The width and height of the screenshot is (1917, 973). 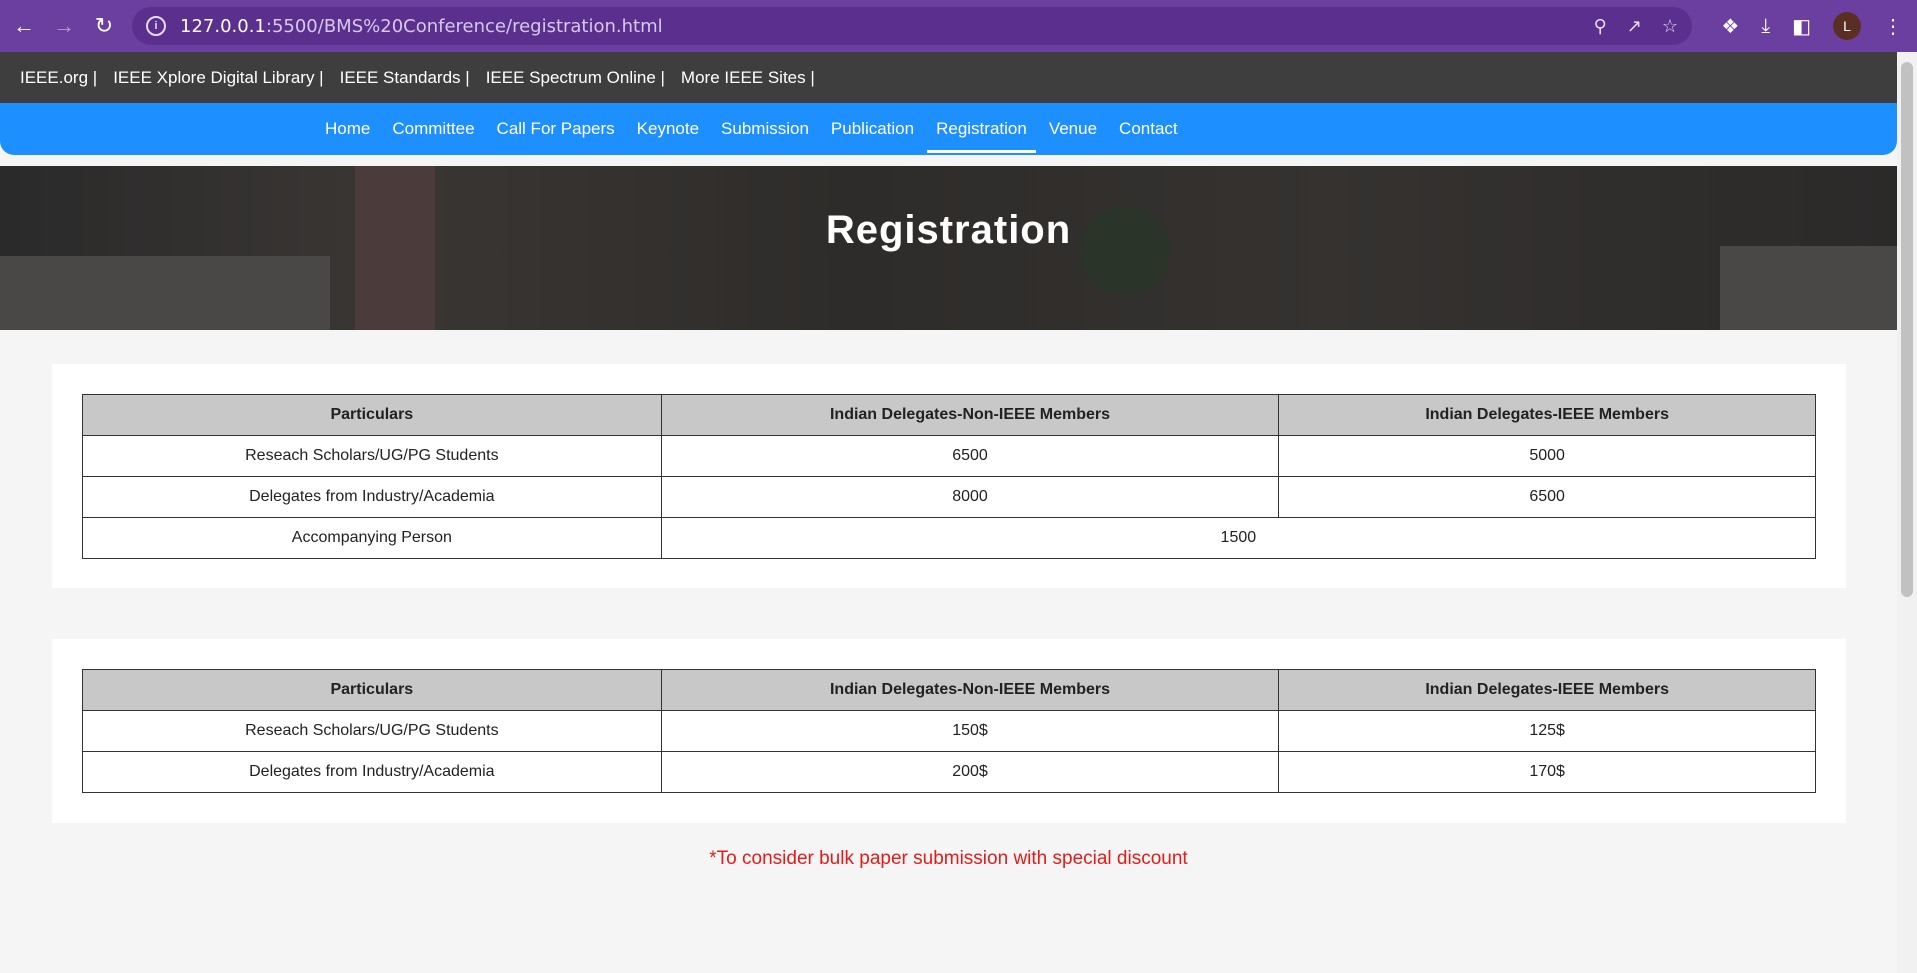 What do you see at coordinates (1893, 26) in the screenshot?
I see `menu-kebab-icon: ⋮` at bounding box center [1893, 26].